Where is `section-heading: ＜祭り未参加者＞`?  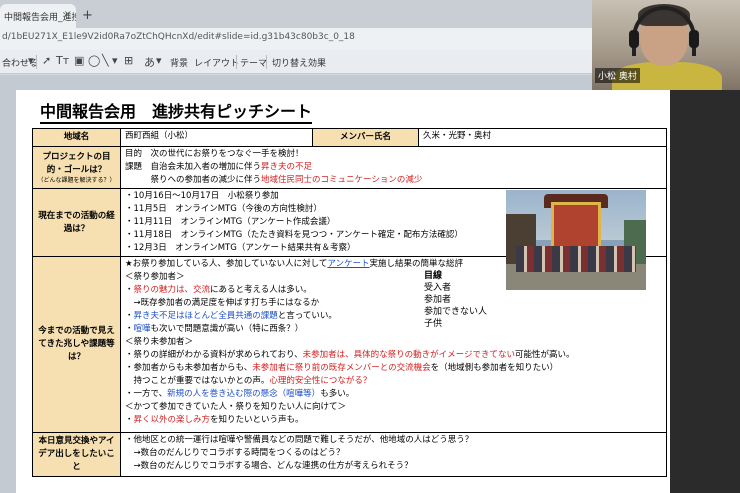
section-heading: ＜祭り未参加者＞ is located at coordinates (159, 342).